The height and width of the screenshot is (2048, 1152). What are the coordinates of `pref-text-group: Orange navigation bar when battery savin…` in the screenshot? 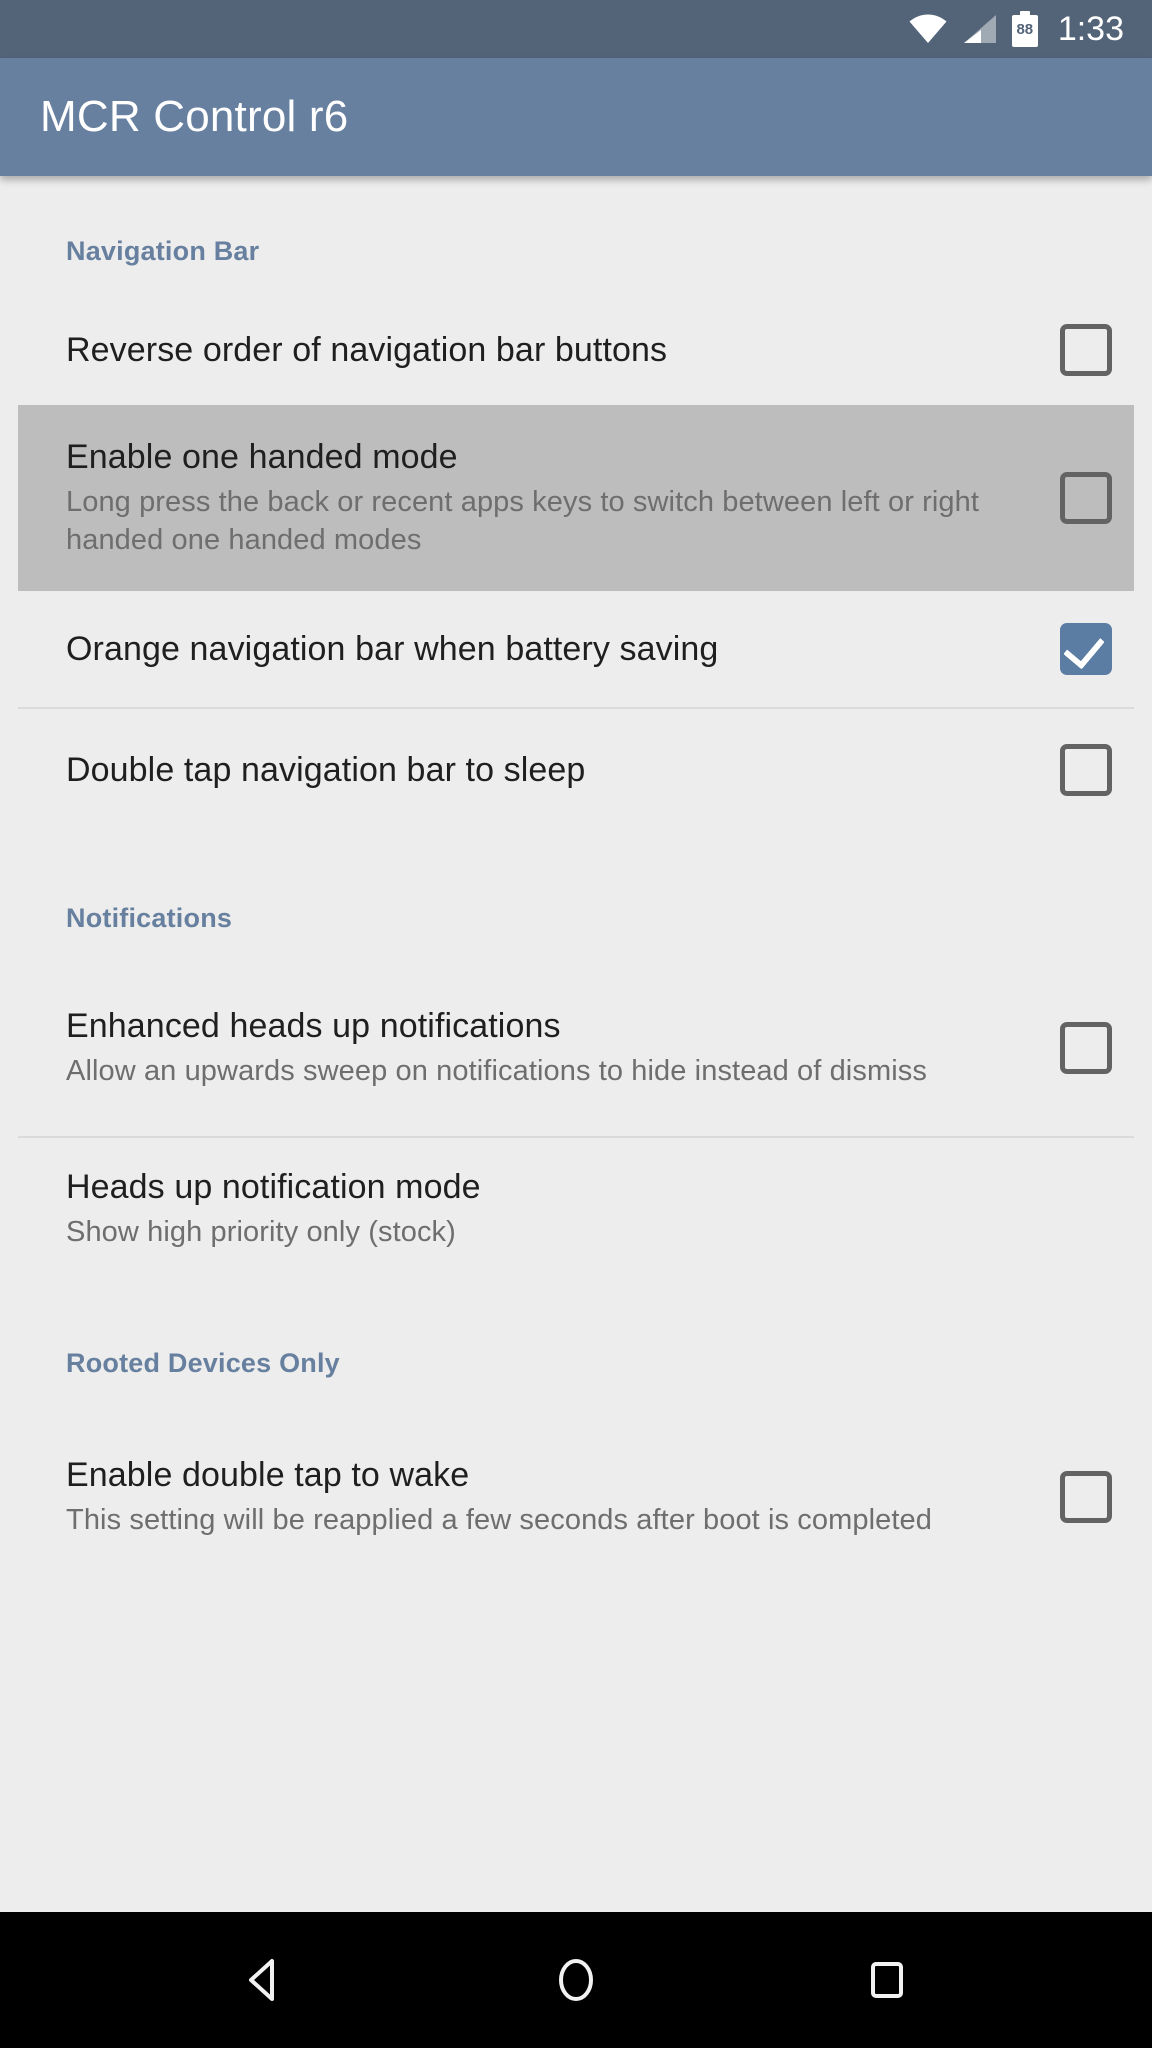 It's located at (563, 649).